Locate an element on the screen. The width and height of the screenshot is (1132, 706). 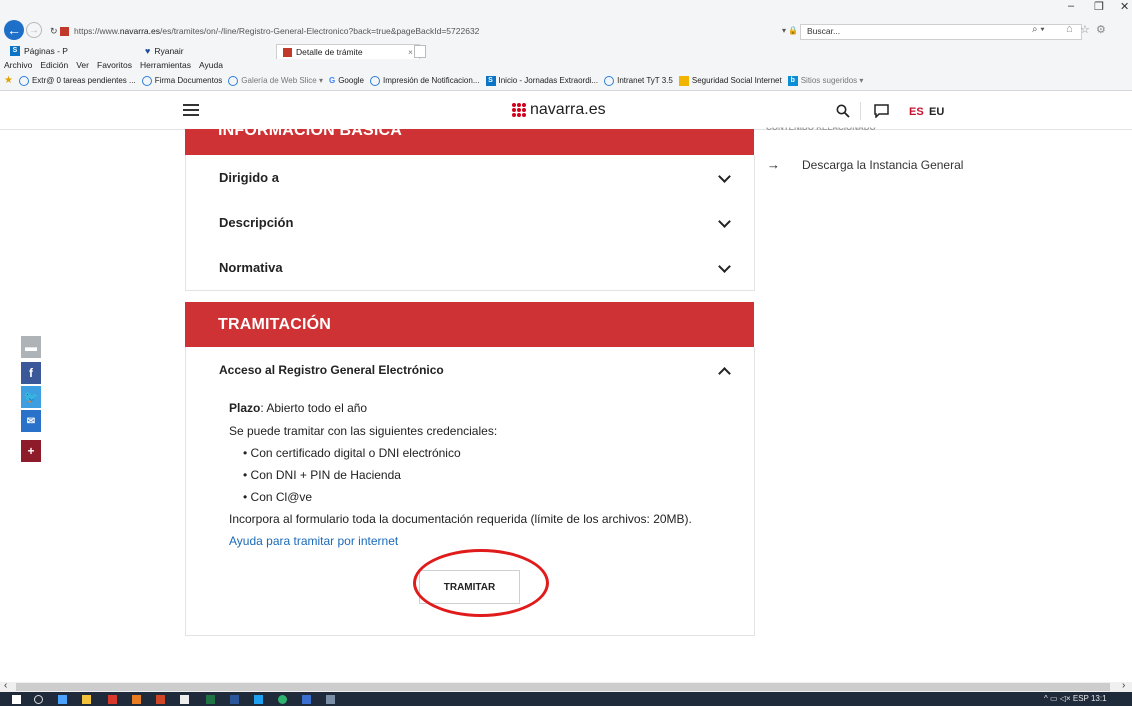
fav-item: Intranet TyT 3.5 is located at coordinates (638, 80).